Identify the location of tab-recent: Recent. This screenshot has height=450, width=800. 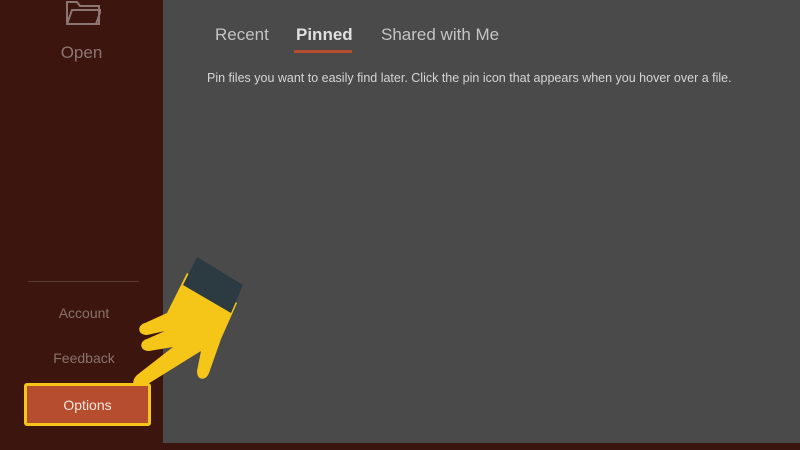
(242, 35).